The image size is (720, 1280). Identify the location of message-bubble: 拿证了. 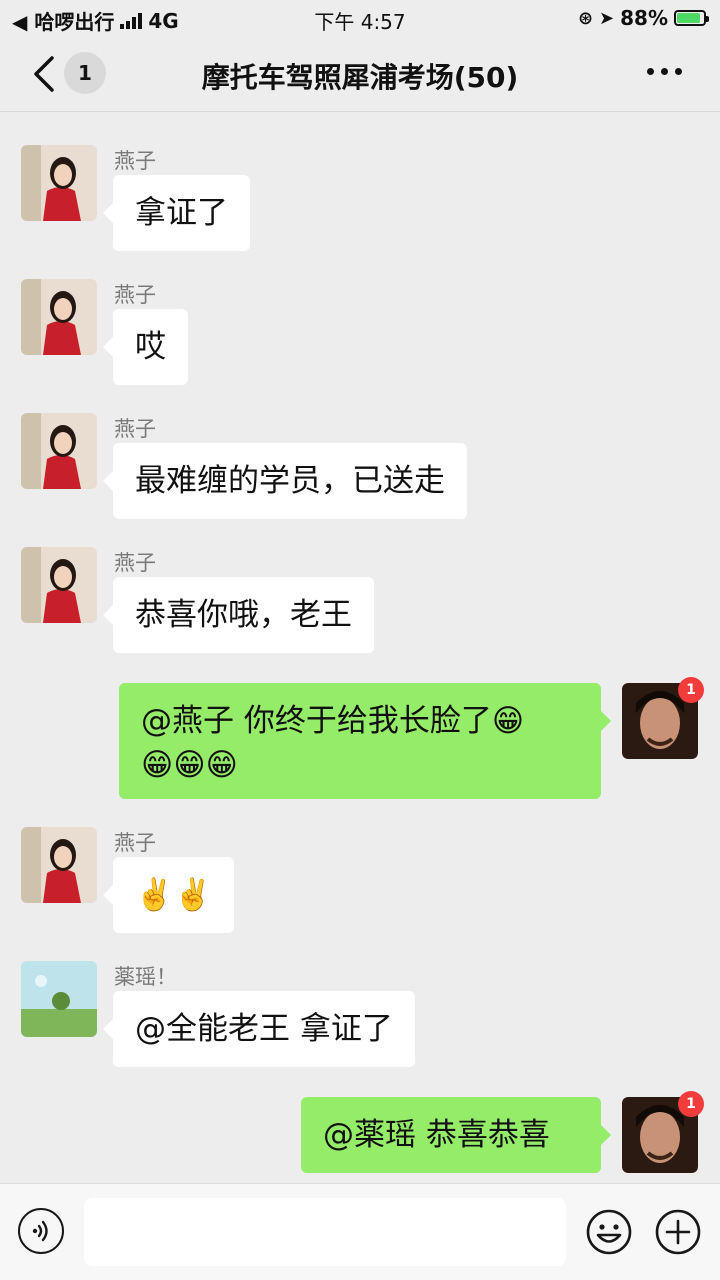
(176, 213).